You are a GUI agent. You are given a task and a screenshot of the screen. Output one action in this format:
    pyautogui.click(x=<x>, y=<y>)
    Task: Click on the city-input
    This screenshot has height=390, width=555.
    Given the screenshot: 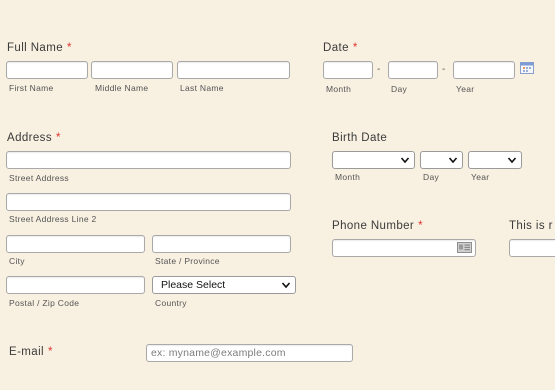 What is the action you would take?
    pyautogui.click(x=75, y=244)
    